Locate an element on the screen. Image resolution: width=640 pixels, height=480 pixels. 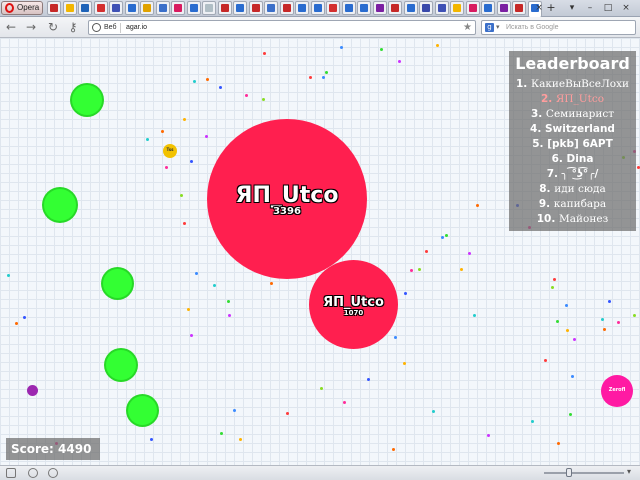
google-icon: g is located at coordinates (489, 27).